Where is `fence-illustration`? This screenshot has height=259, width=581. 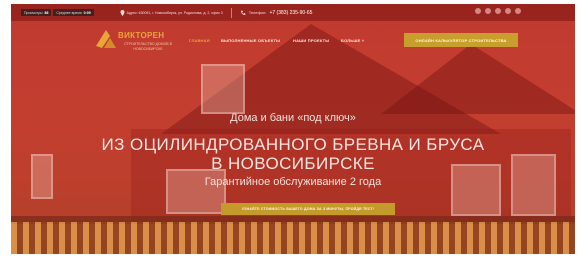
fence-illustration is located at coordinates (293, 238).